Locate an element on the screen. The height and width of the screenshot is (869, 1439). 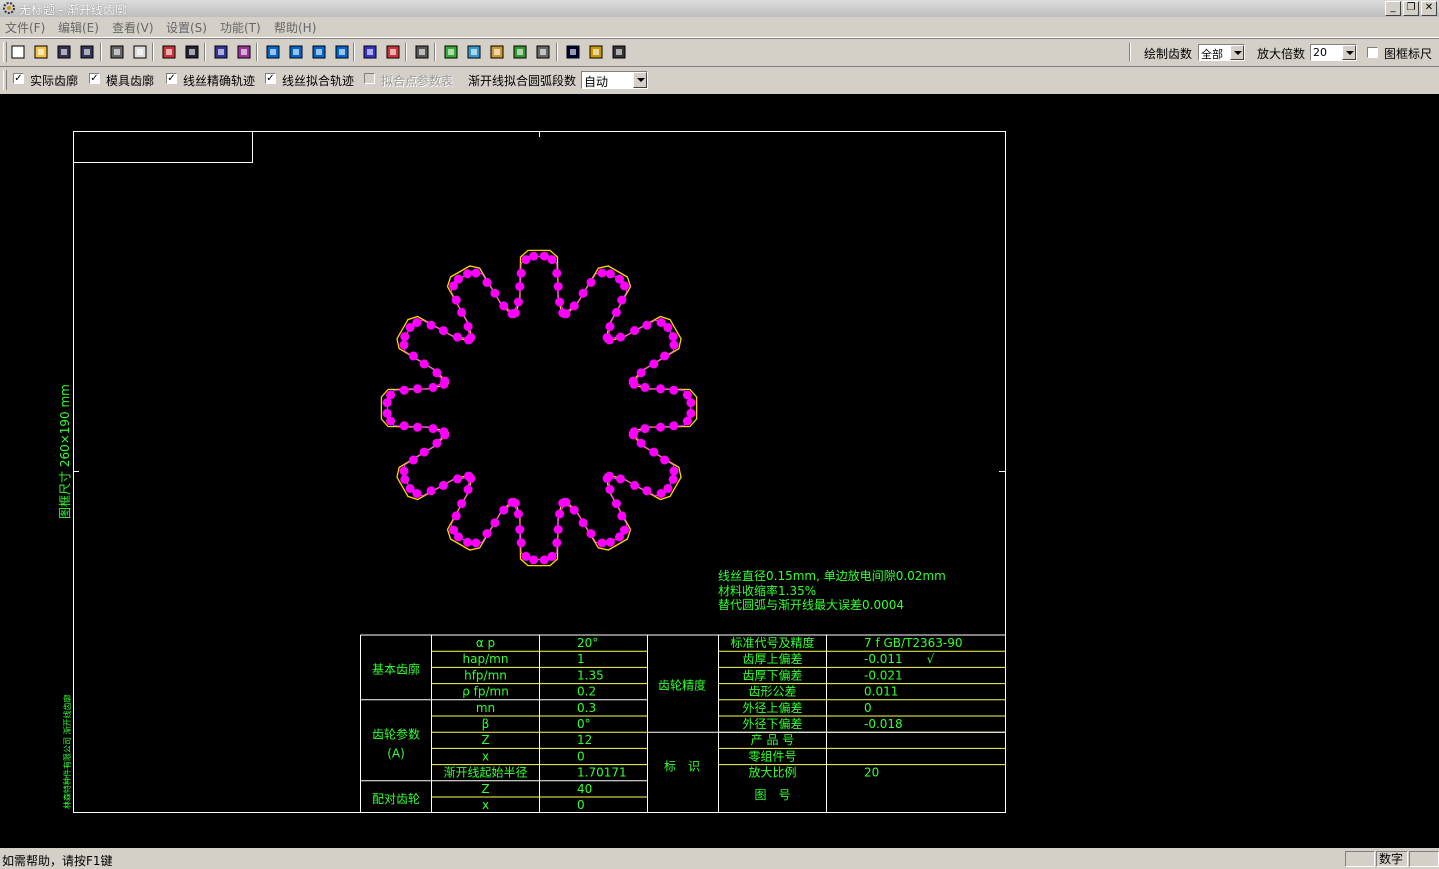
chart-icon is located at coordinates (393, 52).